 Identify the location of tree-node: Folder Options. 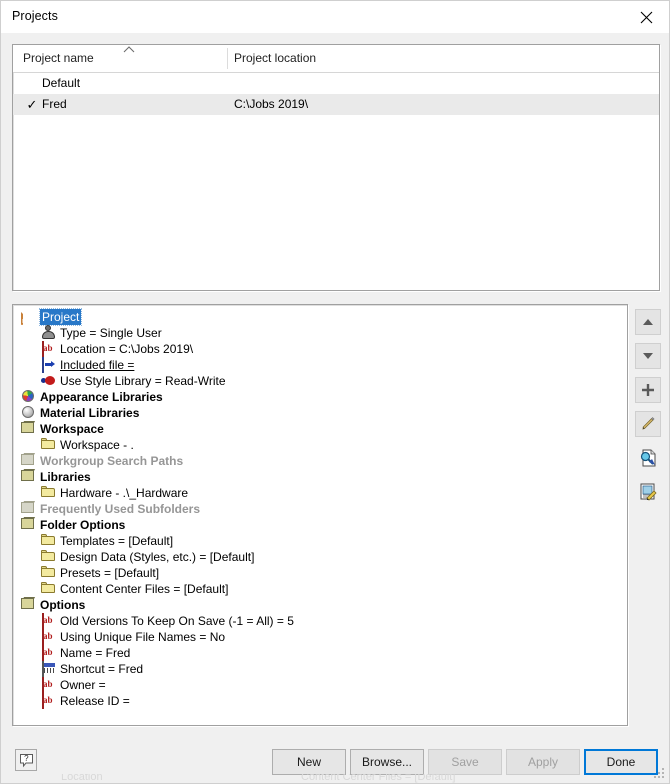
(320, 525).